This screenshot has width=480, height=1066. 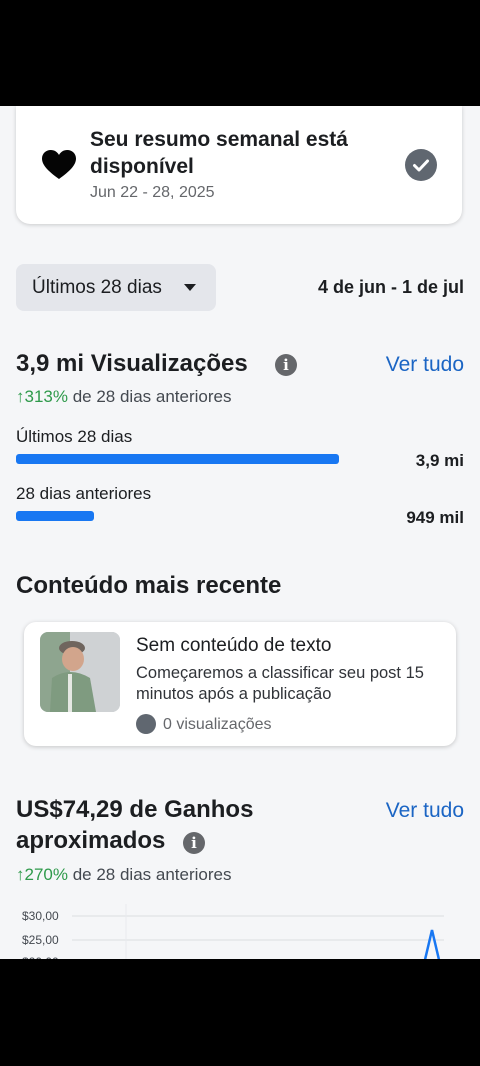 I want to click on period-dropdown-label: Últimos 28 dias, so click(x=97, y=287).